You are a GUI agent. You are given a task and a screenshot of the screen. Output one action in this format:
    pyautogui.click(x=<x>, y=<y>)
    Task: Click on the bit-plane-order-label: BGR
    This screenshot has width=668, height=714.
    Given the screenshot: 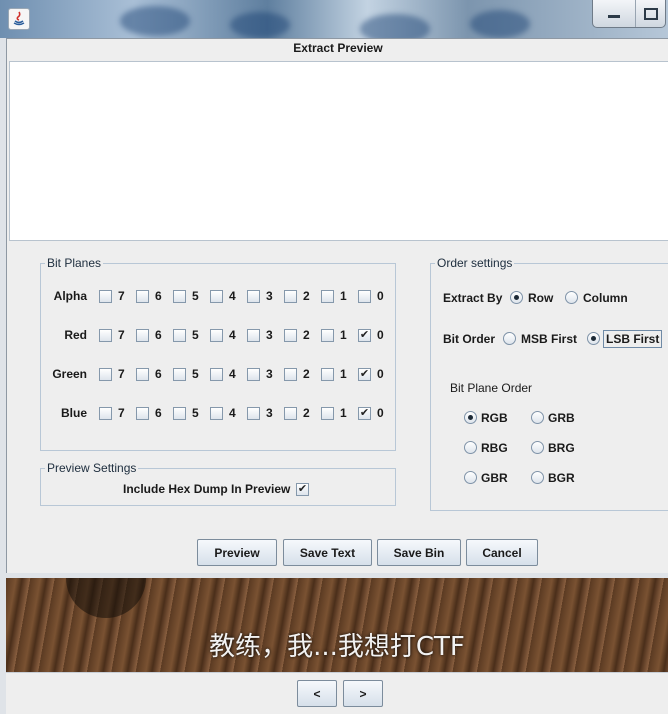 What is the action you would take?
    pyautogui.click(x=561, y=478)
    